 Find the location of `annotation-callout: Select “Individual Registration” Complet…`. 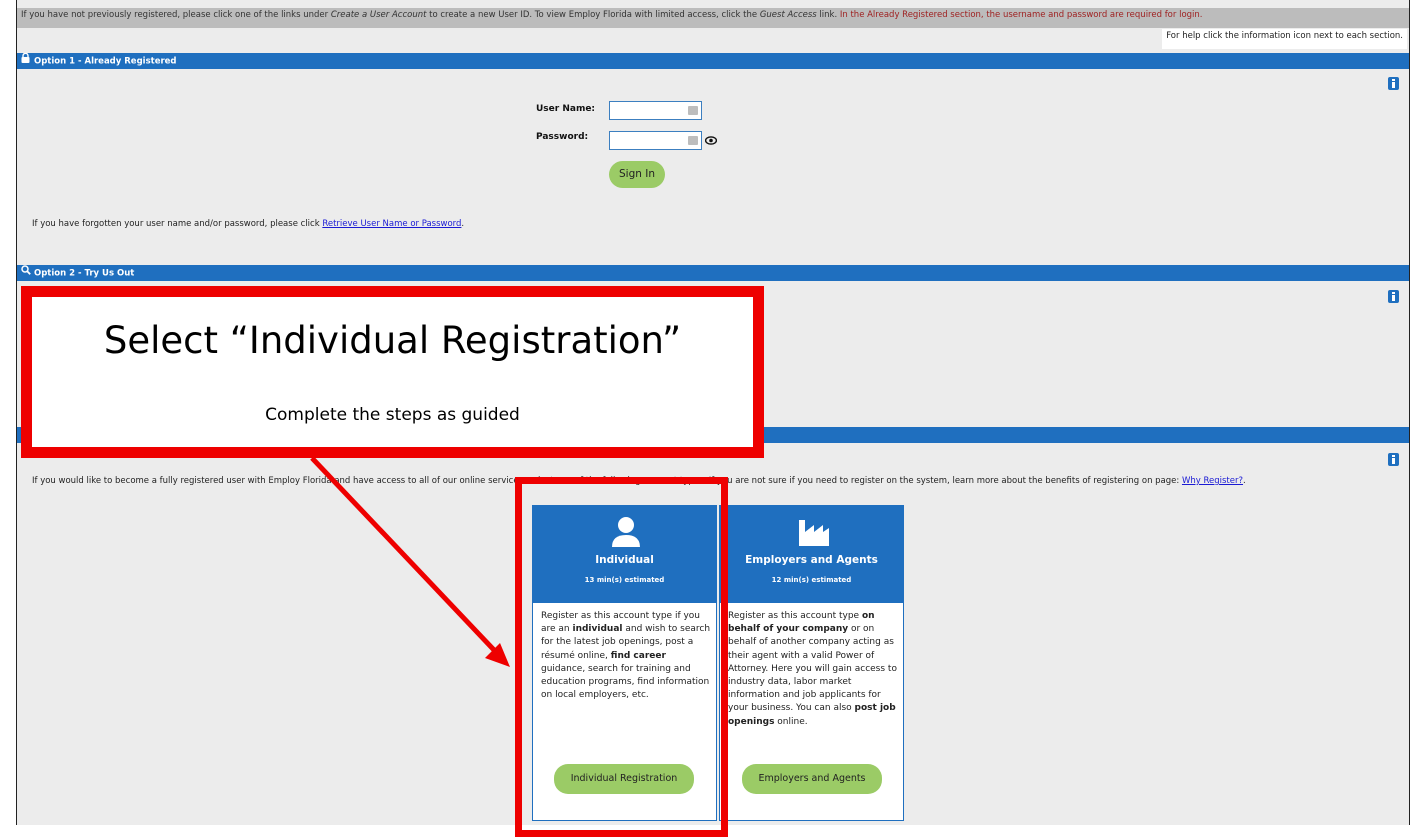

annotation-callout: Select “Individual Registration” Complet… is located at coordinates (392, 372).